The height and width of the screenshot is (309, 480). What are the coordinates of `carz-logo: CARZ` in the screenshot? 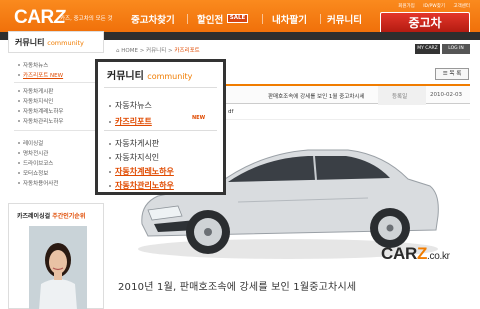 It's located at (40, 18).